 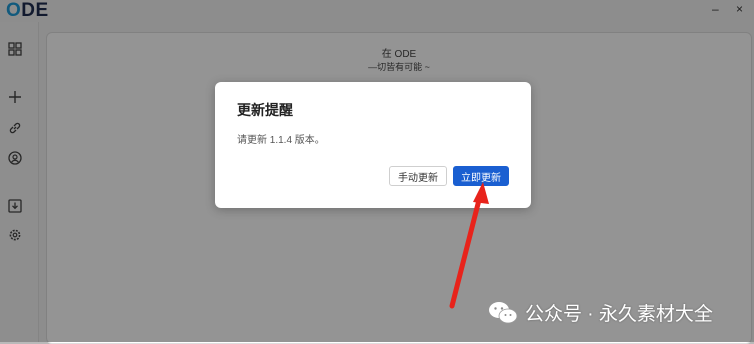 I want to click on red-arrow-annotation, so click(x=469, y=245).